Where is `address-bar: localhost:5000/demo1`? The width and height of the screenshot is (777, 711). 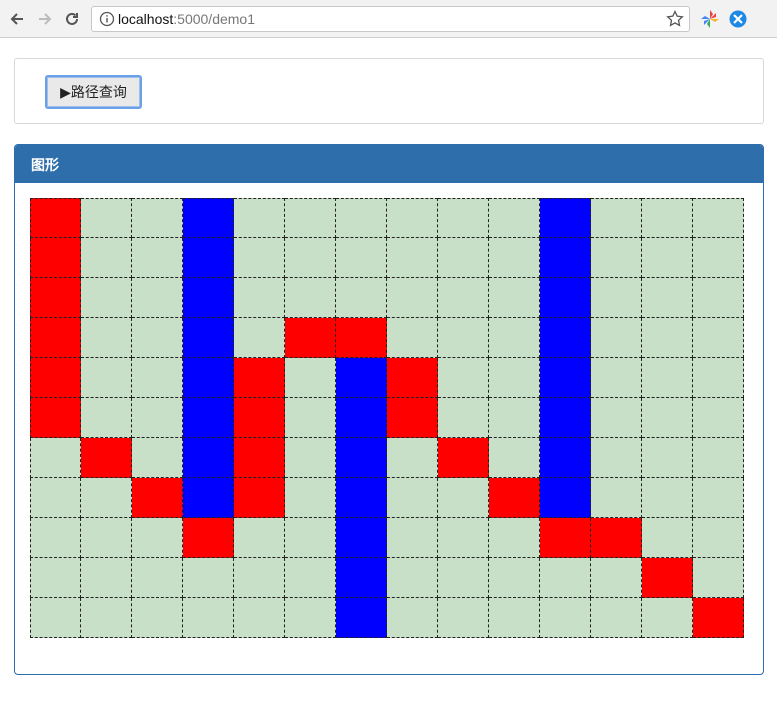
address-bar: localhost:5000/demo1 is located at coordinates (390, 19).